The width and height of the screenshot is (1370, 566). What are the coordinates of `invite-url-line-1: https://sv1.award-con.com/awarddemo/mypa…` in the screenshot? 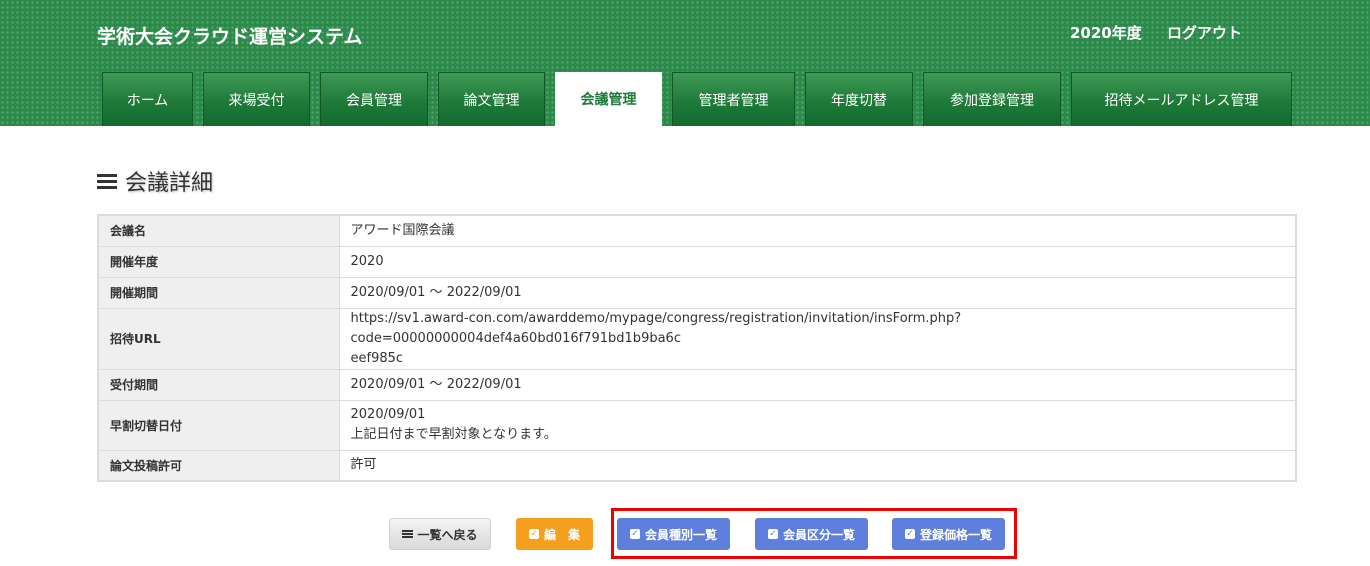 It's located at (656, 328).